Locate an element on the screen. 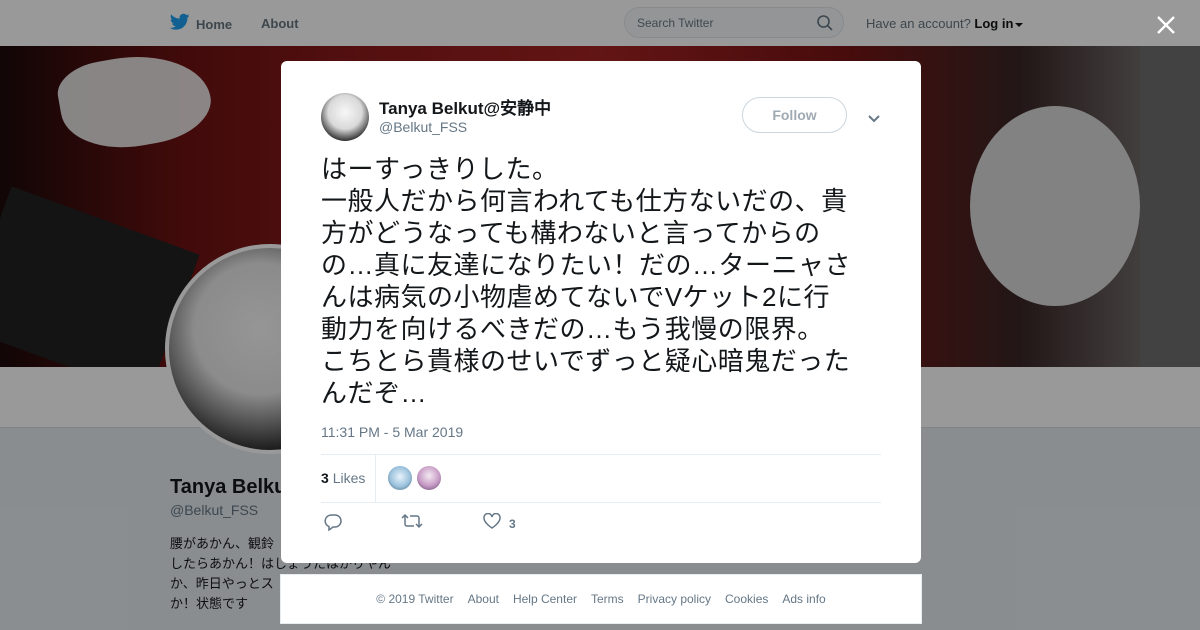  close-icon is located at coordinates (1166, 25).